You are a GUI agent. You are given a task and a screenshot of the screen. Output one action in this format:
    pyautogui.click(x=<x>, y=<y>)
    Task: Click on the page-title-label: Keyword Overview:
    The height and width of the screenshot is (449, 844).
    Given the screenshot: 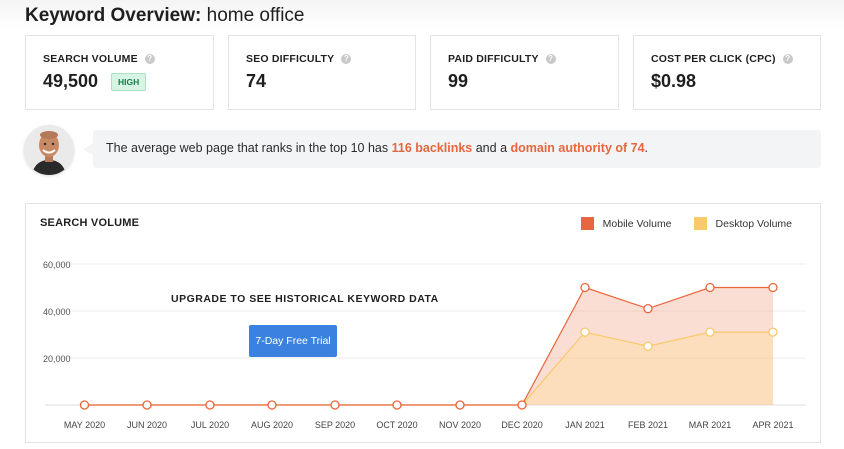 What is the action you would take?
    pyautogui.click(x=113, y=15)
    